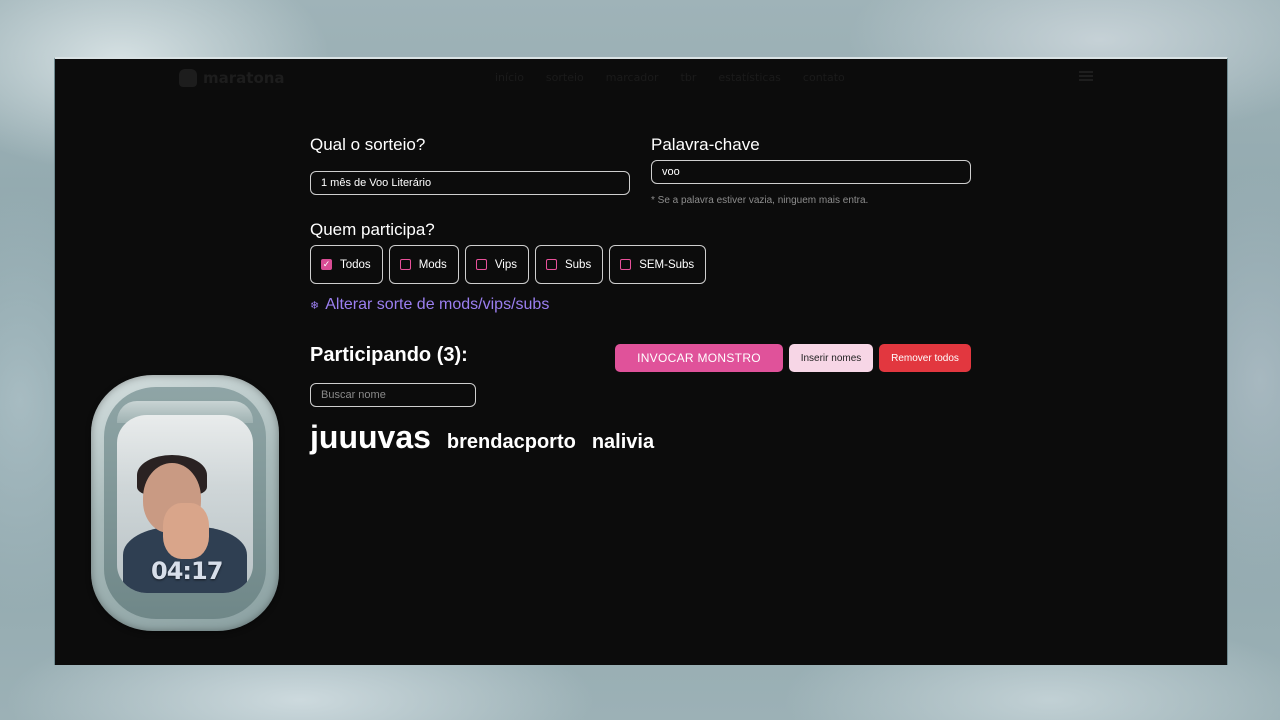 Image resolution: width=1280 pixels, height=720 pixels. Describe the element at coordinates (1086, 76) in the screenshot. I see `hamburger-menu-icon` at that location.